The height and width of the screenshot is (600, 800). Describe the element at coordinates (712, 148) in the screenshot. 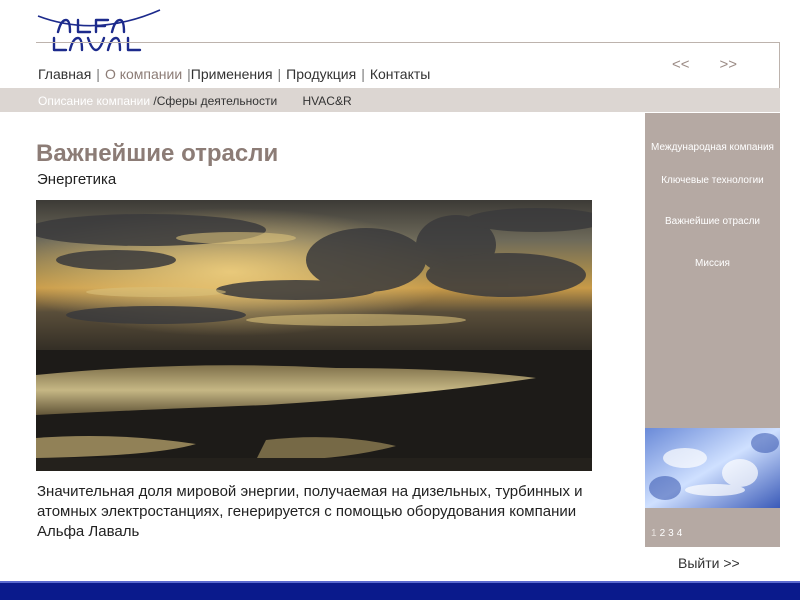

I see `side-item-international-company: Международная компания` at that location.